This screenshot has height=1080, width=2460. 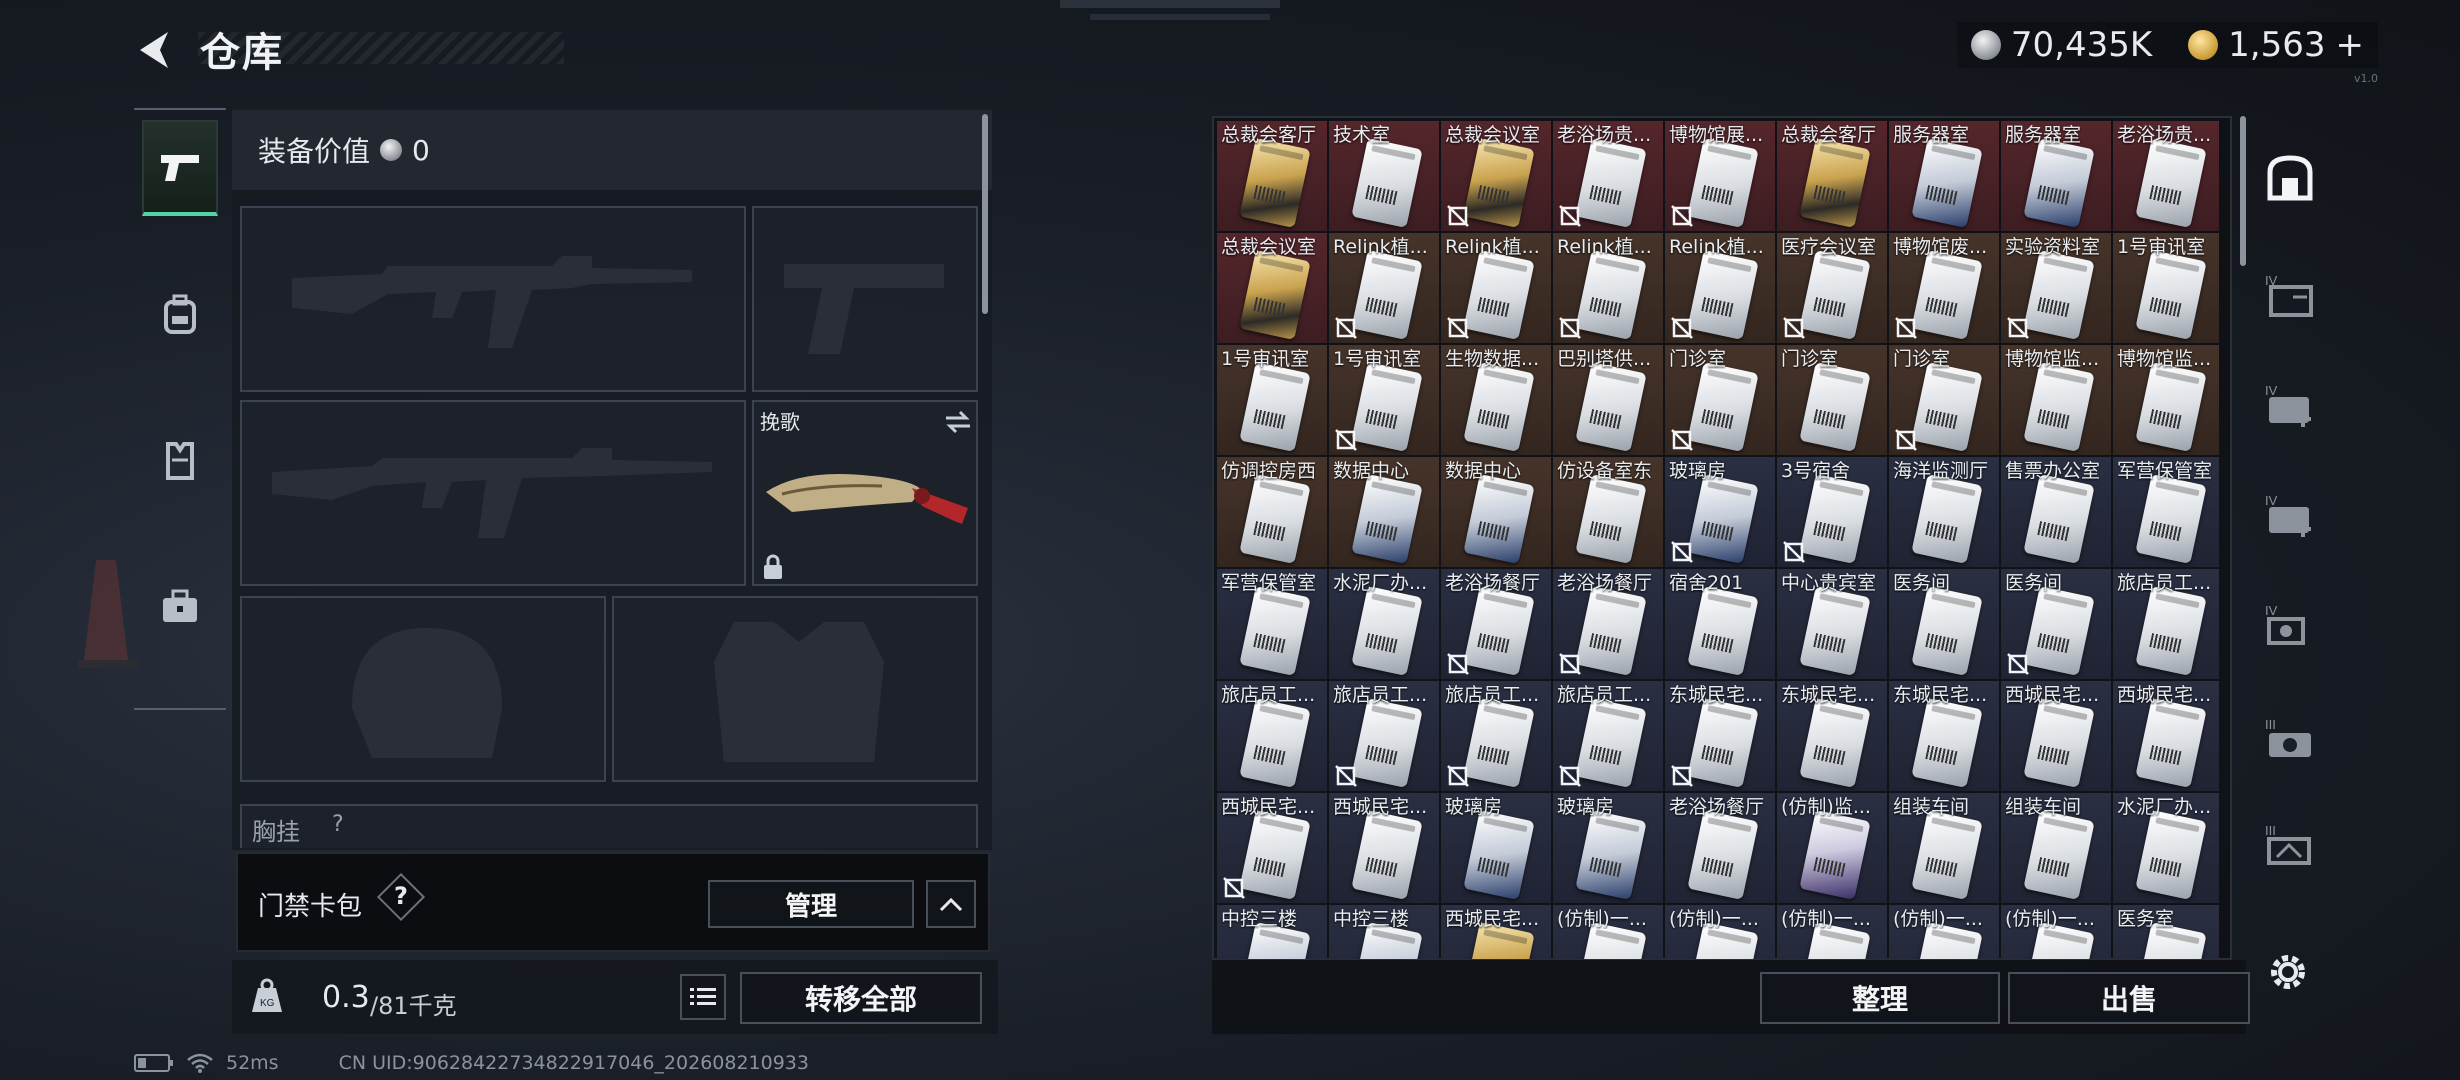 I want to click on tab-medkit: IV, so click(x=2290, y=406).